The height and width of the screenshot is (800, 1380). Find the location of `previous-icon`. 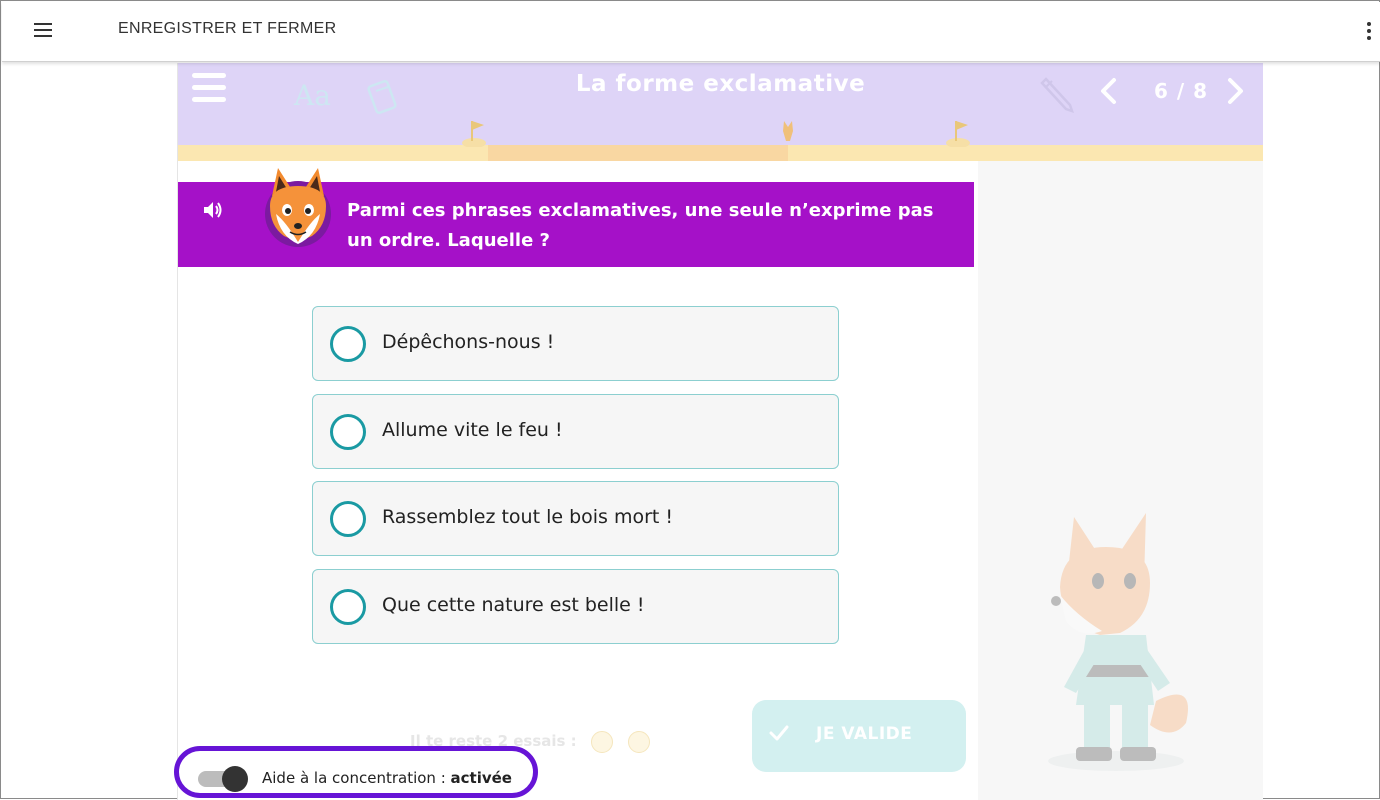

previous-icon is located at coordinates (1109, 91).